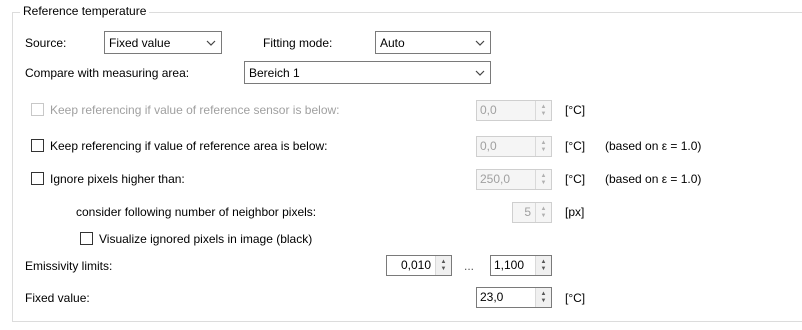 This screenshot has width=802, height=330. I want to click on emissivity-min-value: 0,010, so click(415, 265).